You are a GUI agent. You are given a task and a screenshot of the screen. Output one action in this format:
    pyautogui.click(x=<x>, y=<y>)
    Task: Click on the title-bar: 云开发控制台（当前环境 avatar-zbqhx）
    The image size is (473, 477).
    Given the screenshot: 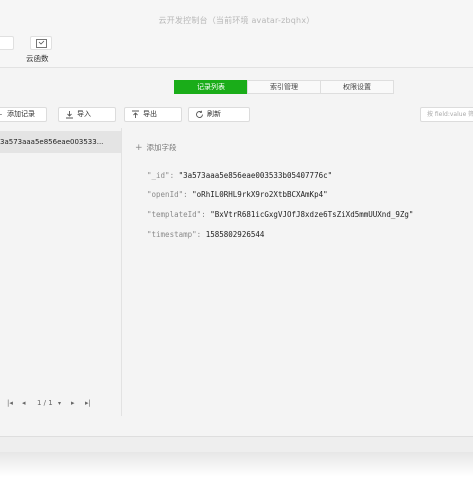 What is the action you would take?
    pyautogui.click(x=236, y=15)
    